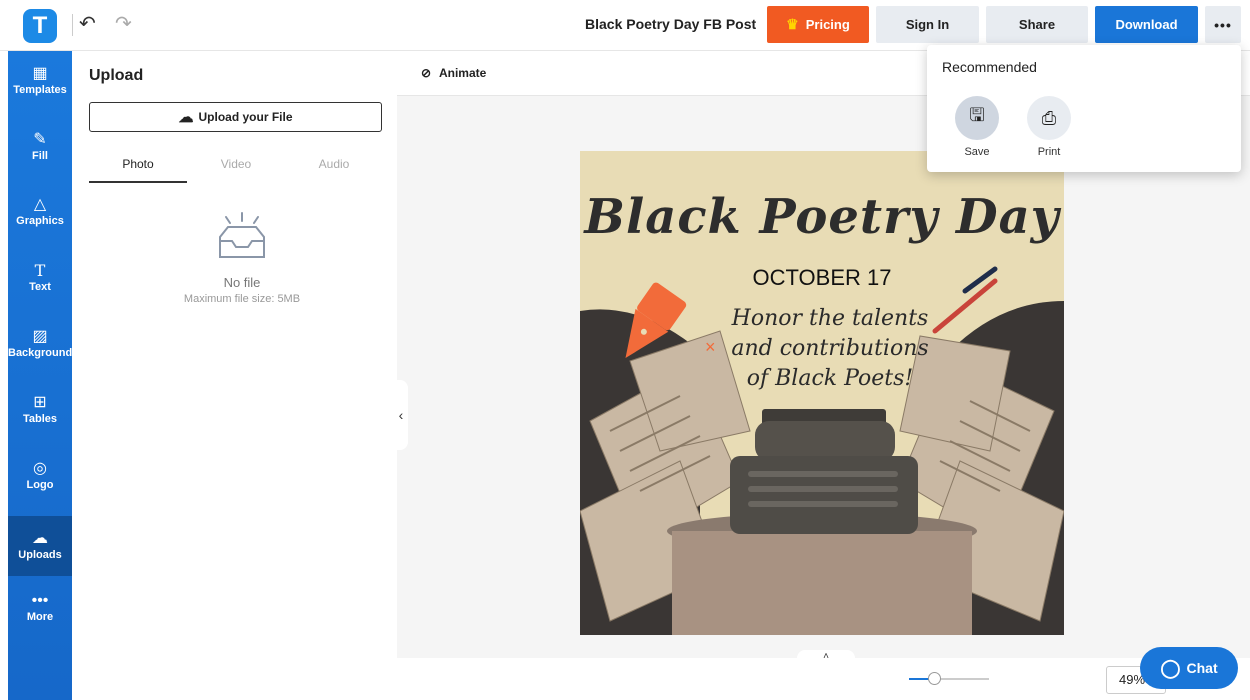  Describe the element at coordinates (1223, 24) in the screenshot. I see `more-options-button: •••` at that location.